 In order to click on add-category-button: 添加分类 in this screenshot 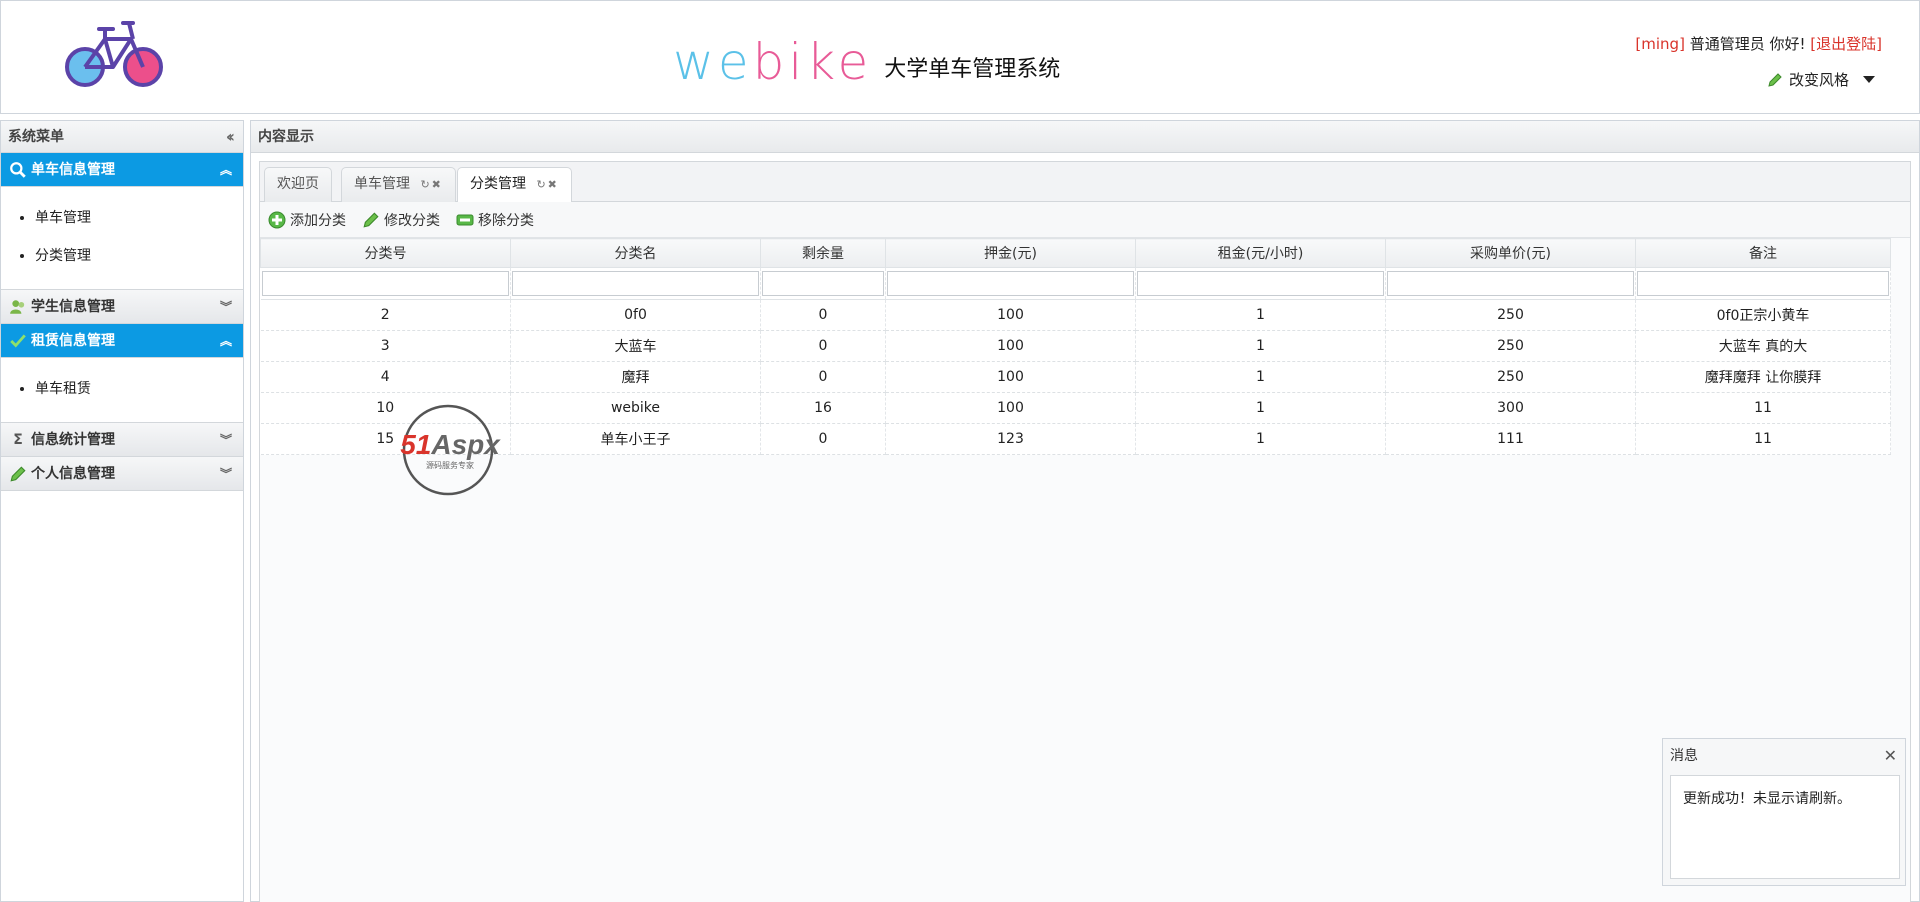, I will do `click(307, 220)`.